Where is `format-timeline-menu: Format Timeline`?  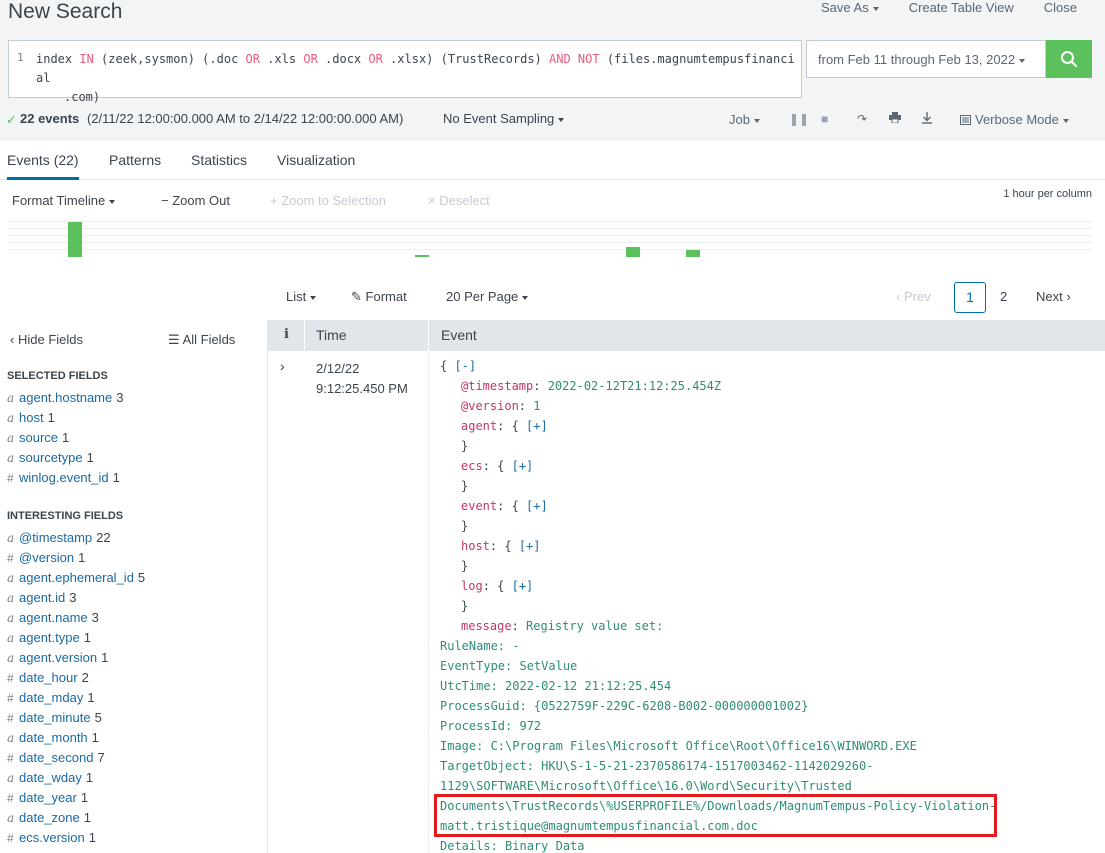
format-timeline-menu: Format Timeline is located at coordinates (64, 200).